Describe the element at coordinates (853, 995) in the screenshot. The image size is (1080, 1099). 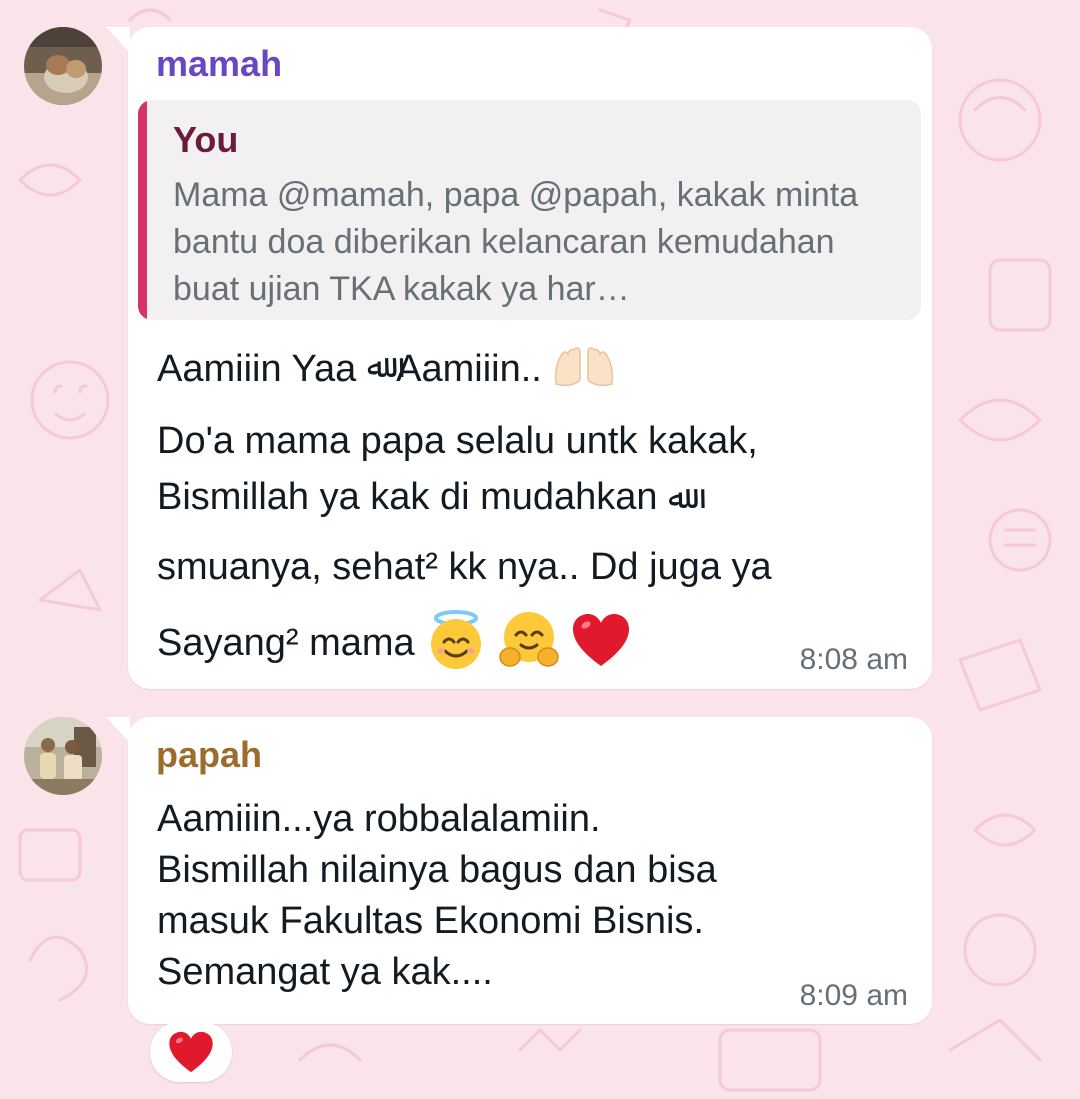
I see `message-timestamp: 8:09 am` at that location.